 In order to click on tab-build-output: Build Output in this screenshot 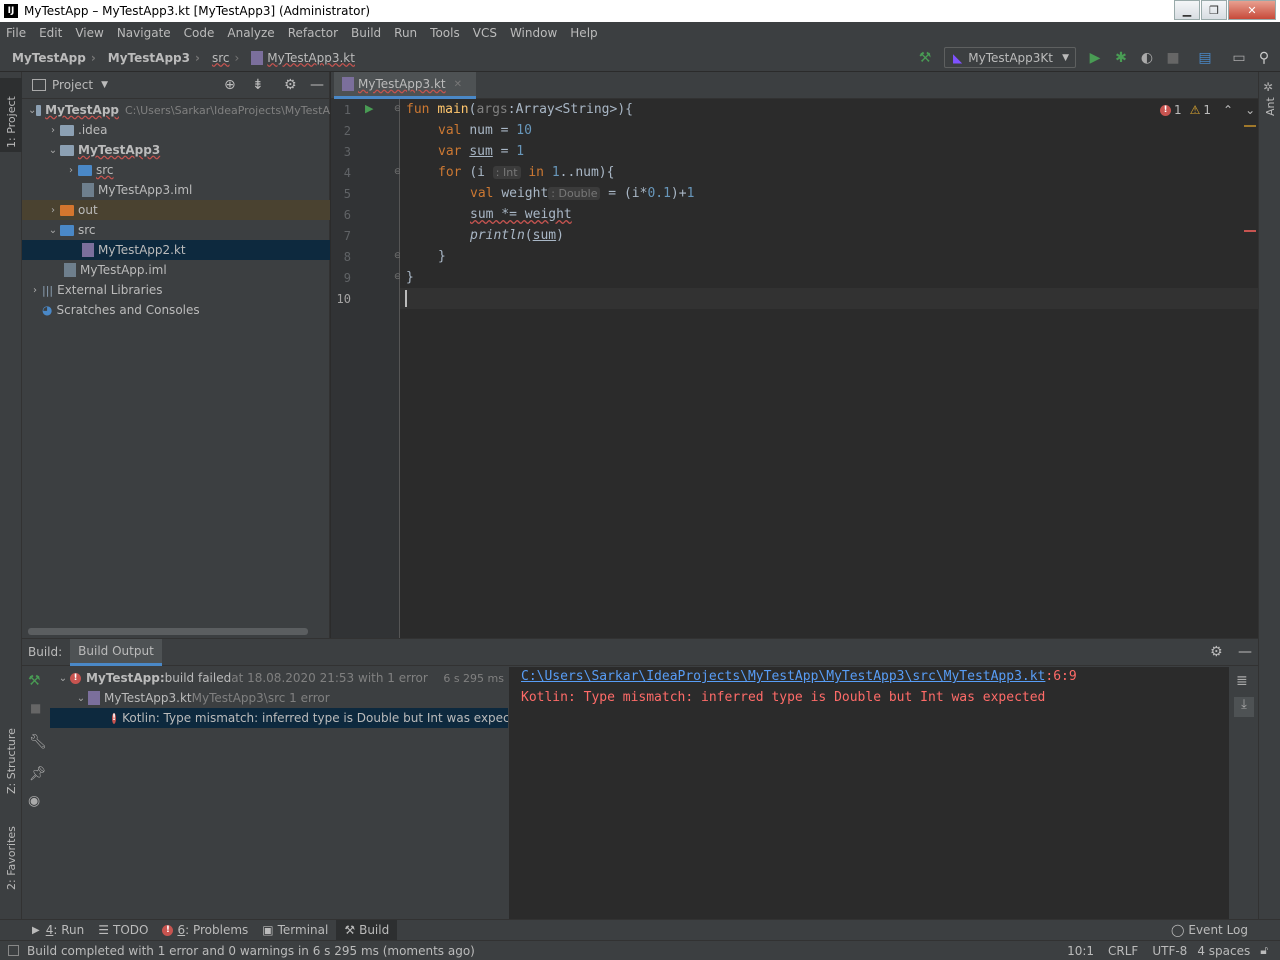, I will do `click(116, 652)`.